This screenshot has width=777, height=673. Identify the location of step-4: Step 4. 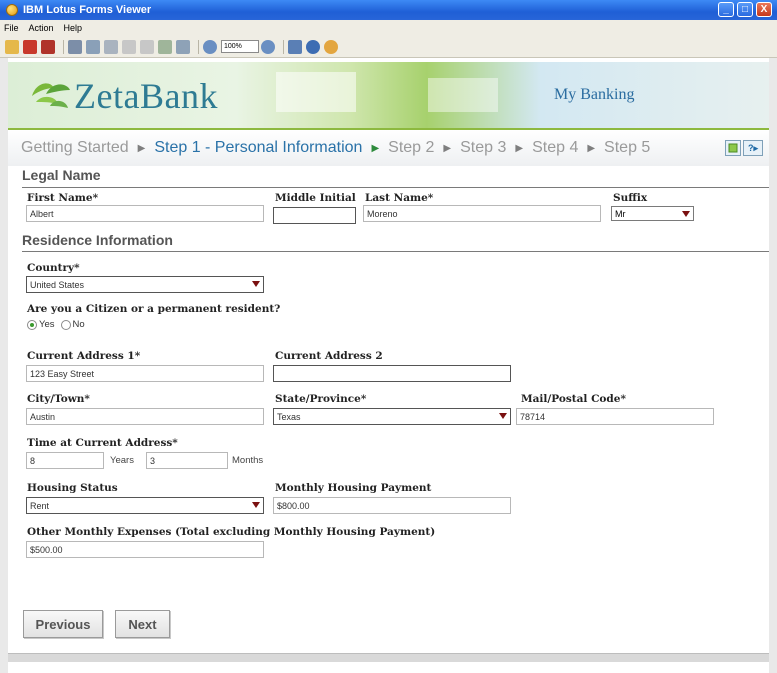
(555, 148).